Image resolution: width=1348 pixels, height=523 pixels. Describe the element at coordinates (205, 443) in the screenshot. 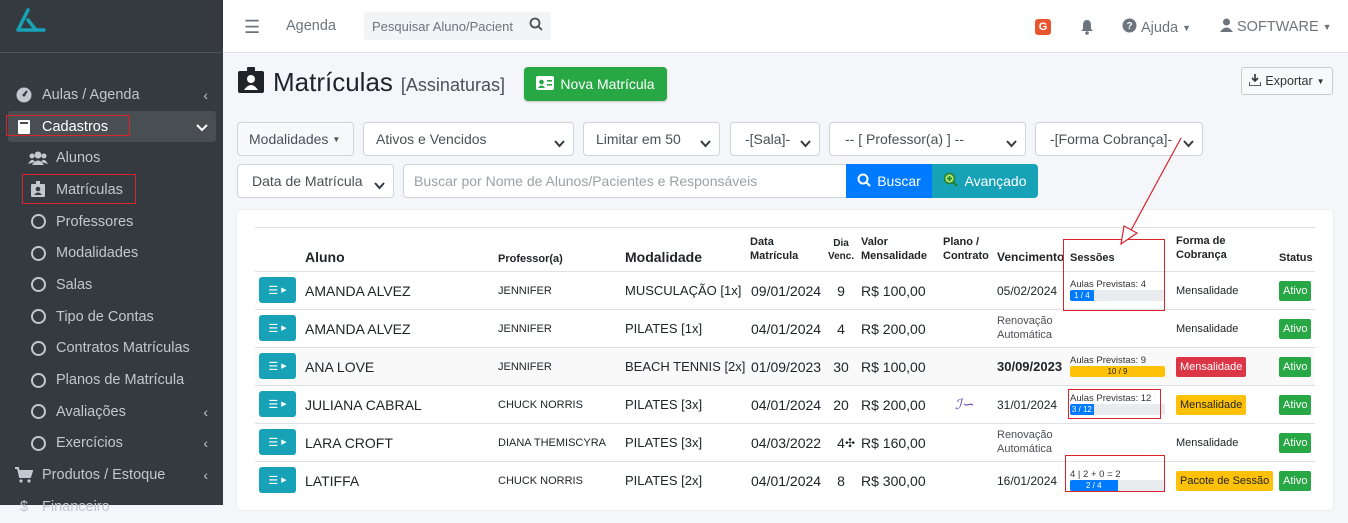

I see `chevron-left-icon: ‹` at that location.